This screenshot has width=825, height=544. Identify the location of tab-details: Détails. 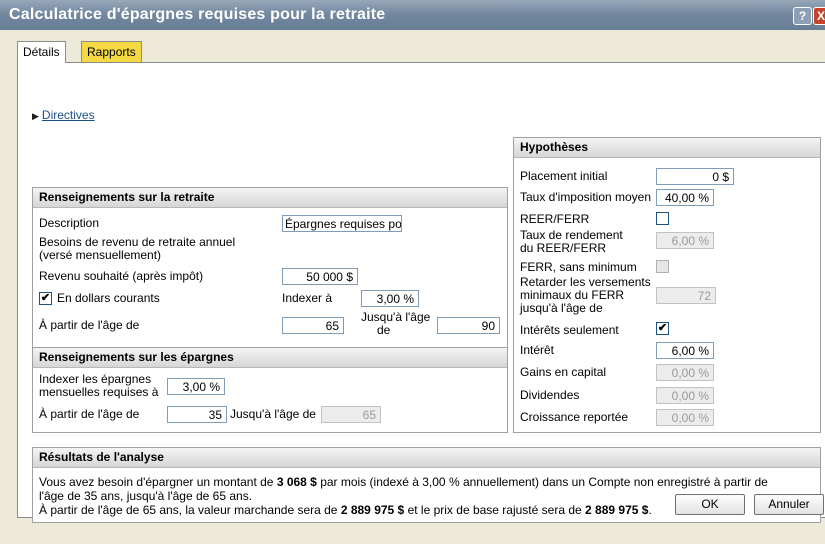
(41, 52).